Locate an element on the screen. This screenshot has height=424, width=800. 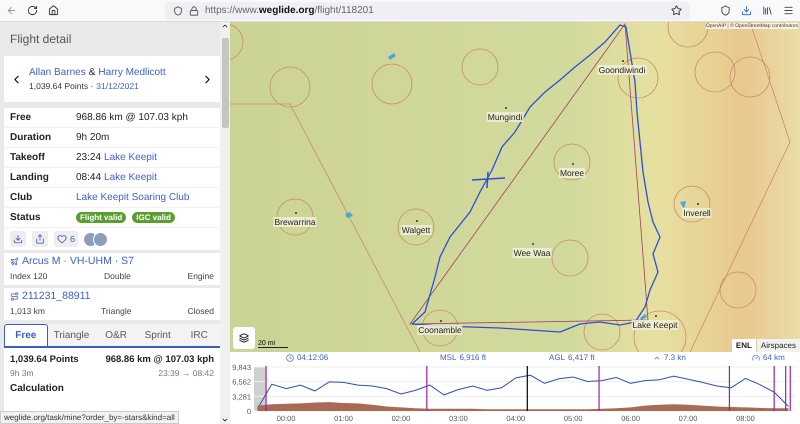
section-heading: Calculation is located at coordinates (37, 388).